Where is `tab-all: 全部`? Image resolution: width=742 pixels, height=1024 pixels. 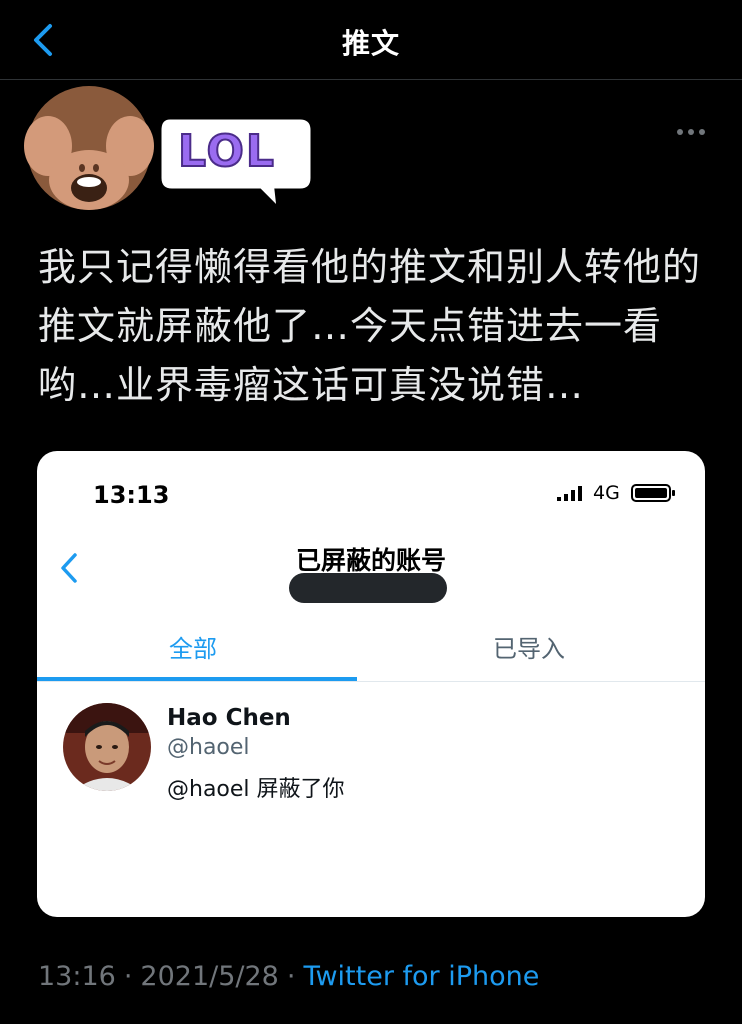 tab-all: 全部 is located at coordinates (193, 649).